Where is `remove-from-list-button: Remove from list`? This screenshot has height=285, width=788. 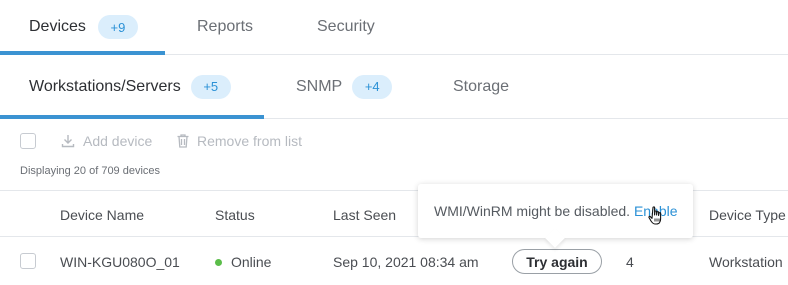
remove-from-list-button: Remove from list is located at coordinates (239, 141).